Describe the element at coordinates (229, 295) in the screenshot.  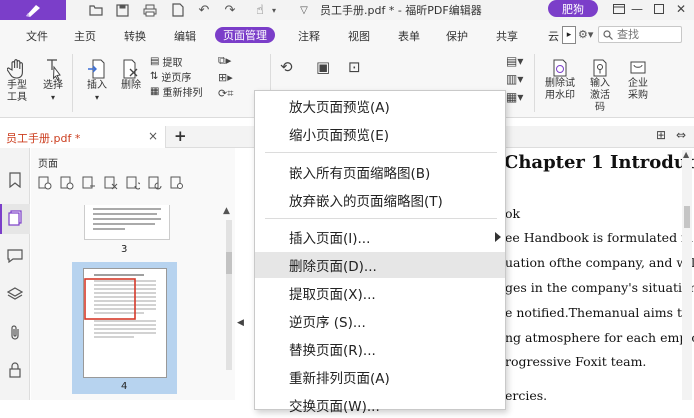
I see `thumbnail-scrollbar` at that location.